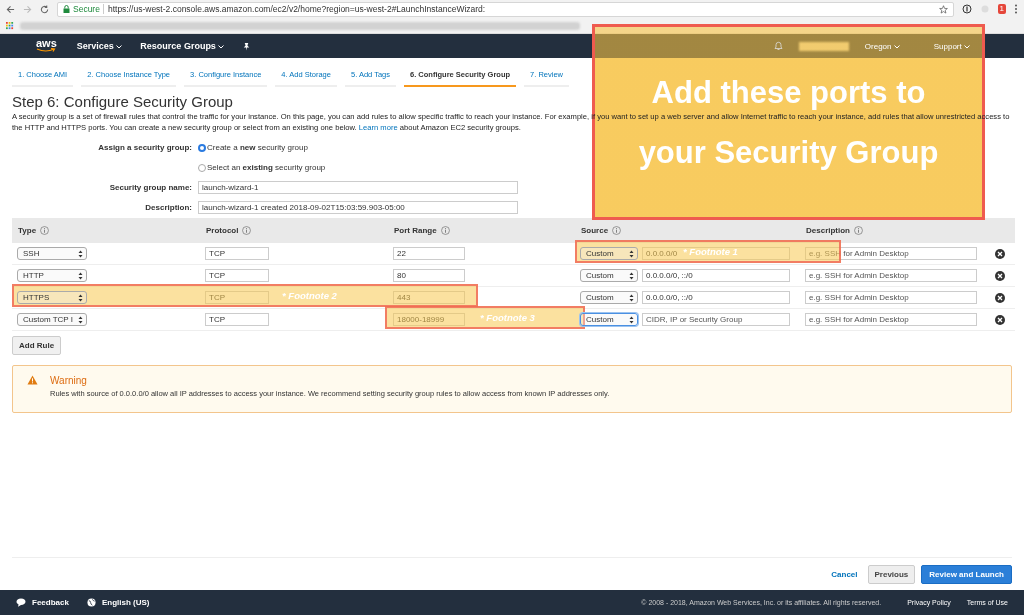 The width and height of the screenshot is (1024, 615). Describe the element at coordinates (710, 251) in the screenshot. I see `footnote-label: * Footnote 1` at that location.